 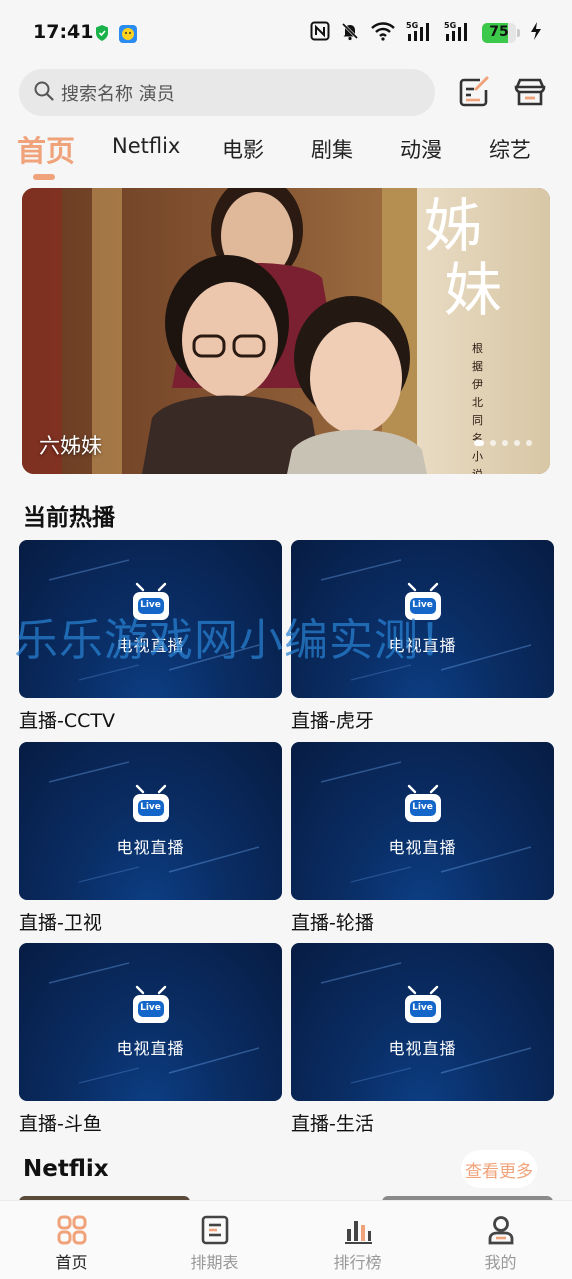 I want to click on nav-schedule: 排期表, so click(x=214, y=1240).